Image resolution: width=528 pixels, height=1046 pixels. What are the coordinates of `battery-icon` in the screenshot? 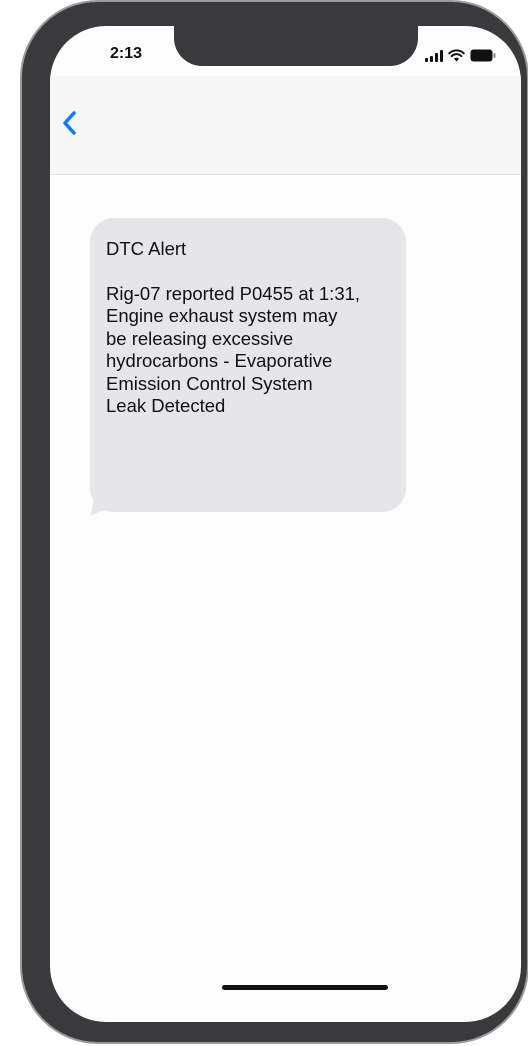 It's located at (483, 55).